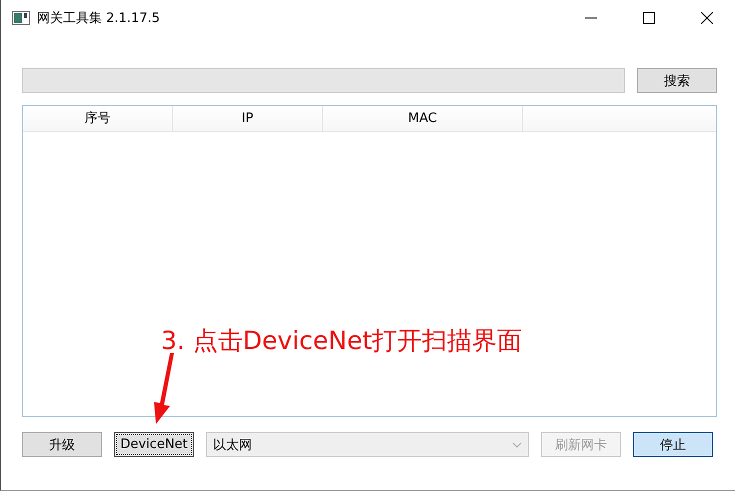  Describe the element at coordinates (341, 341) in the screenshot. I see `annotation-text: 3. 点击DeviceNet打开扫描界面` at that location.